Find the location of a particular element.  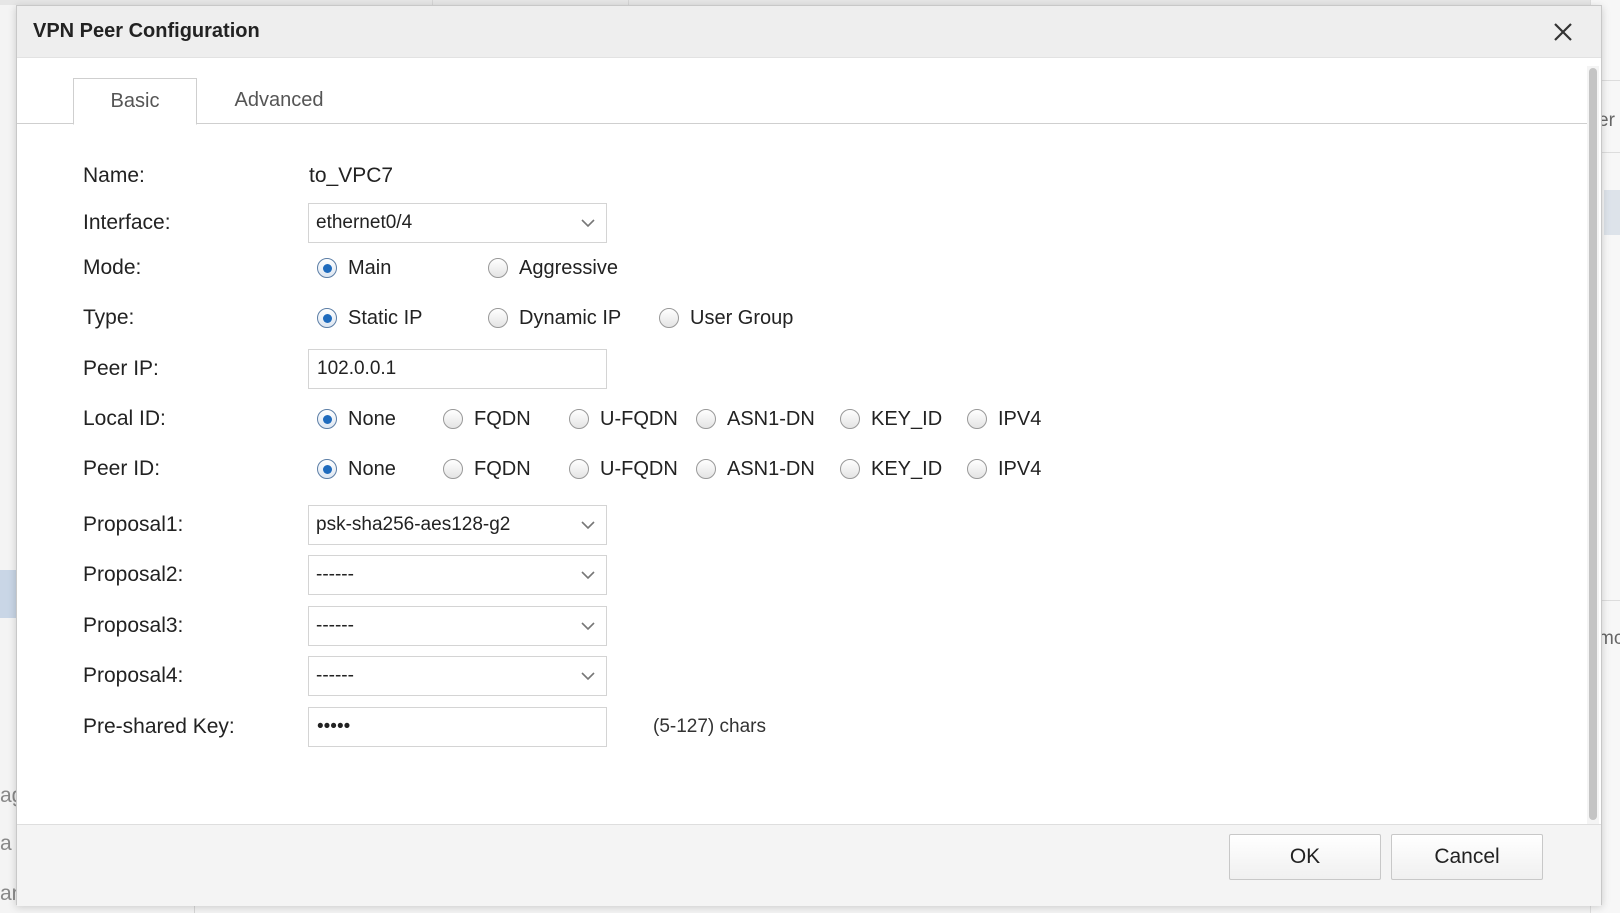

proposal1-select: psk-sha256-aes128-g2 is located at coordinates (457, 525).